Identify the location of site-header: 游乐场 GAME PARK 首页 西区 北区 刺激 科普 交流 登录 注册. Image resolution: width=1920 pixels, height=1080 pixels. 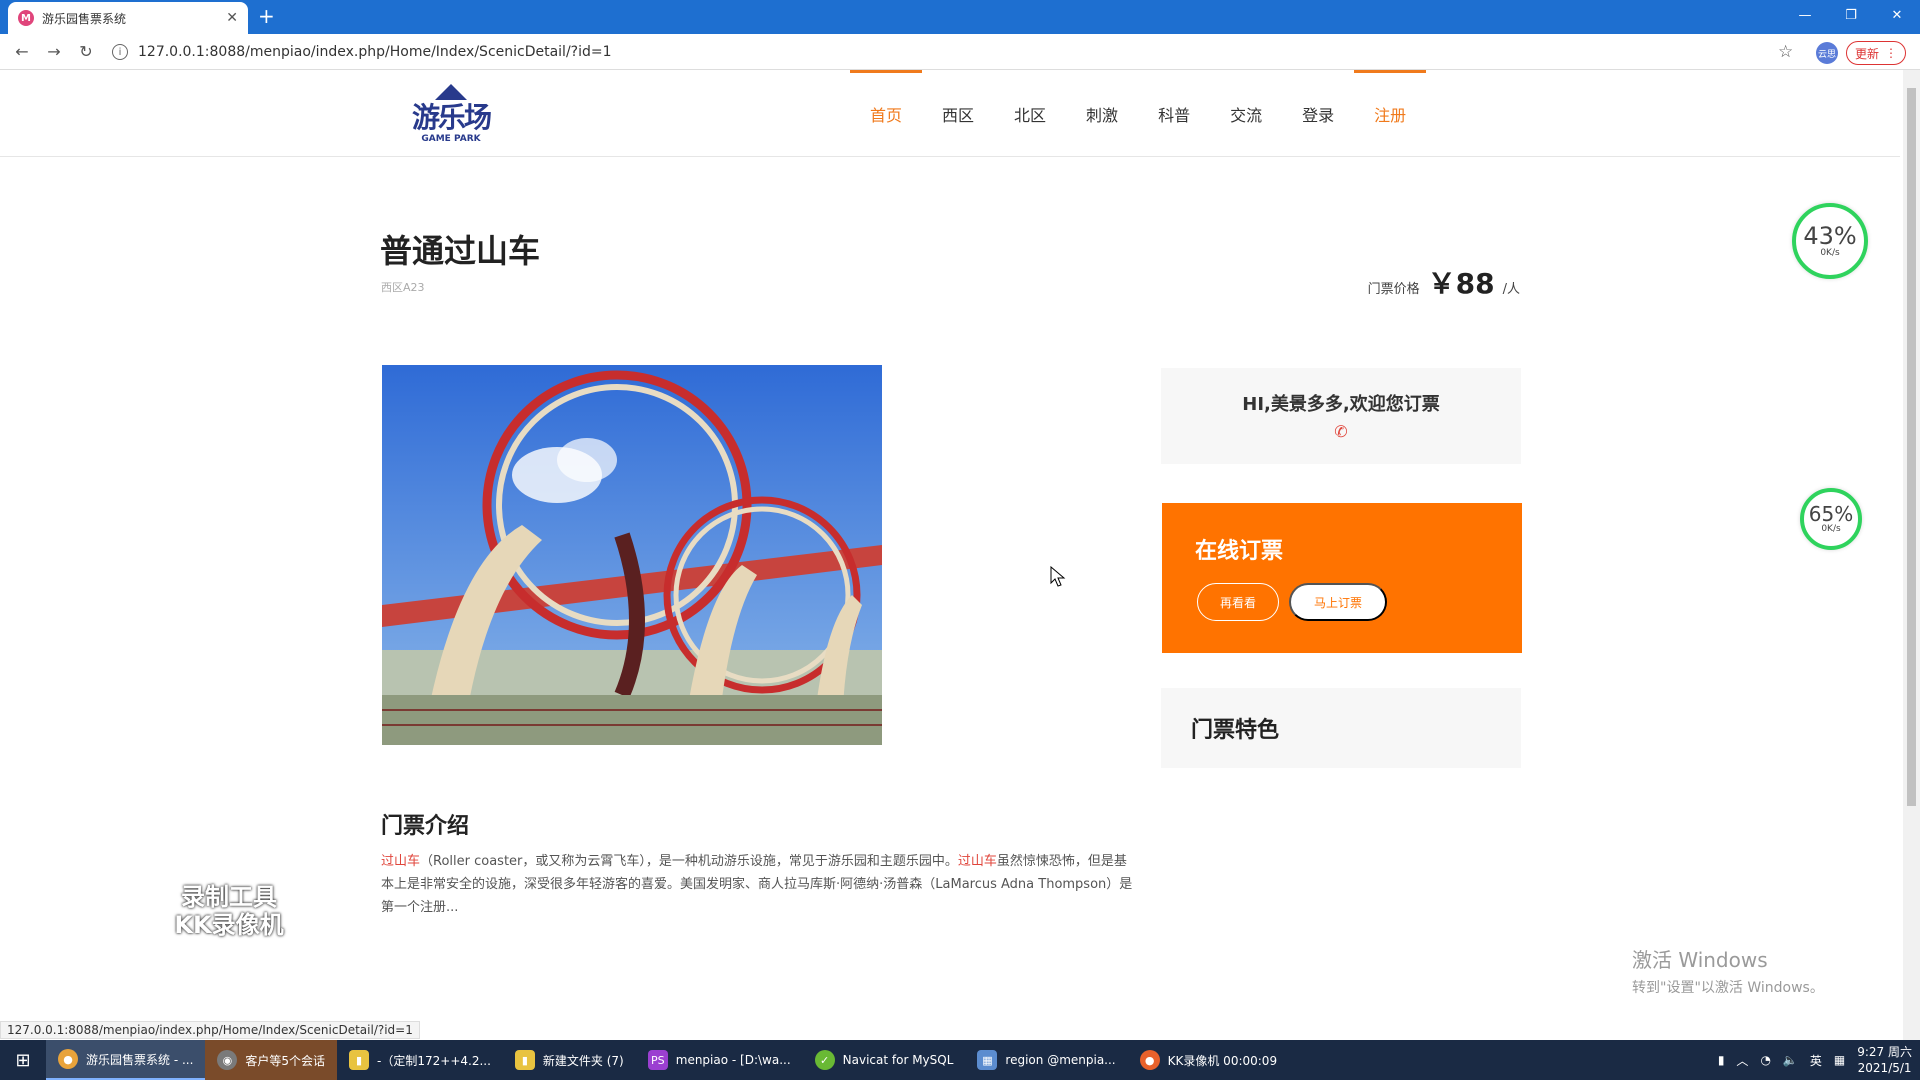
(950, 113).